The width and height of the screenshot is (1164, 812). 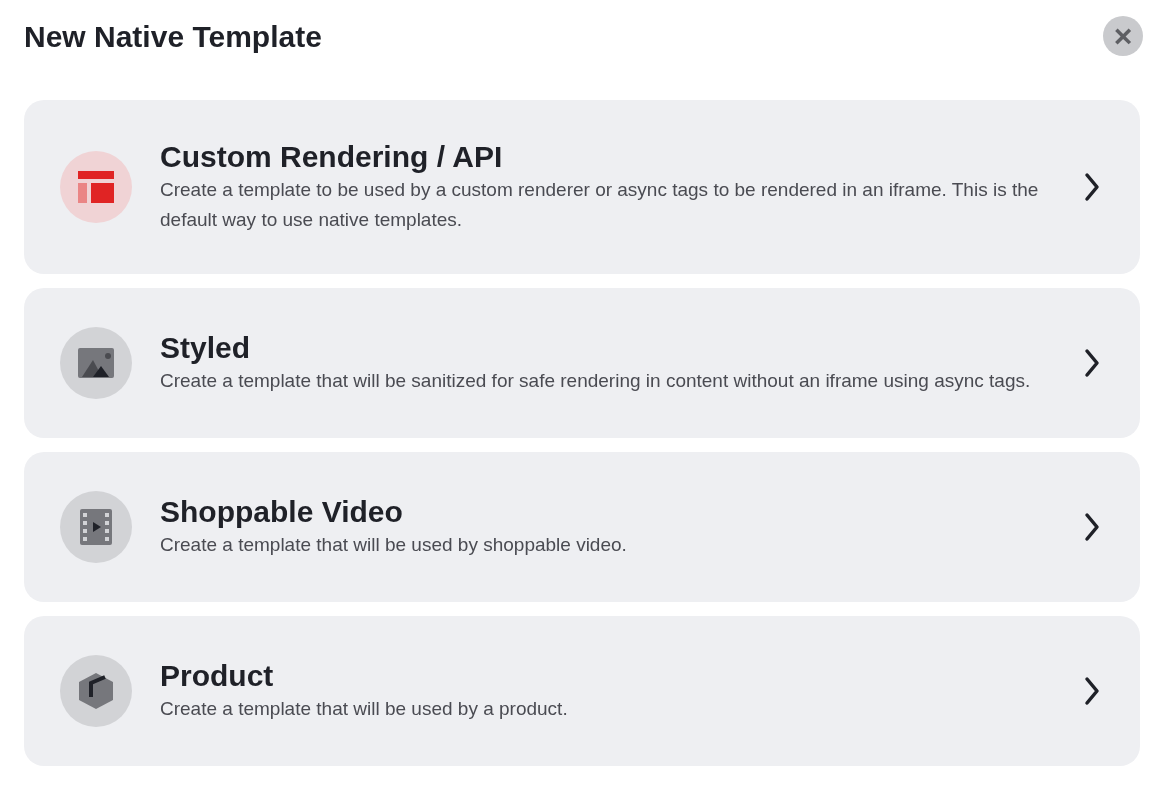 I want to click on option-title: Shoppable Video, so click(x=282, y=512).